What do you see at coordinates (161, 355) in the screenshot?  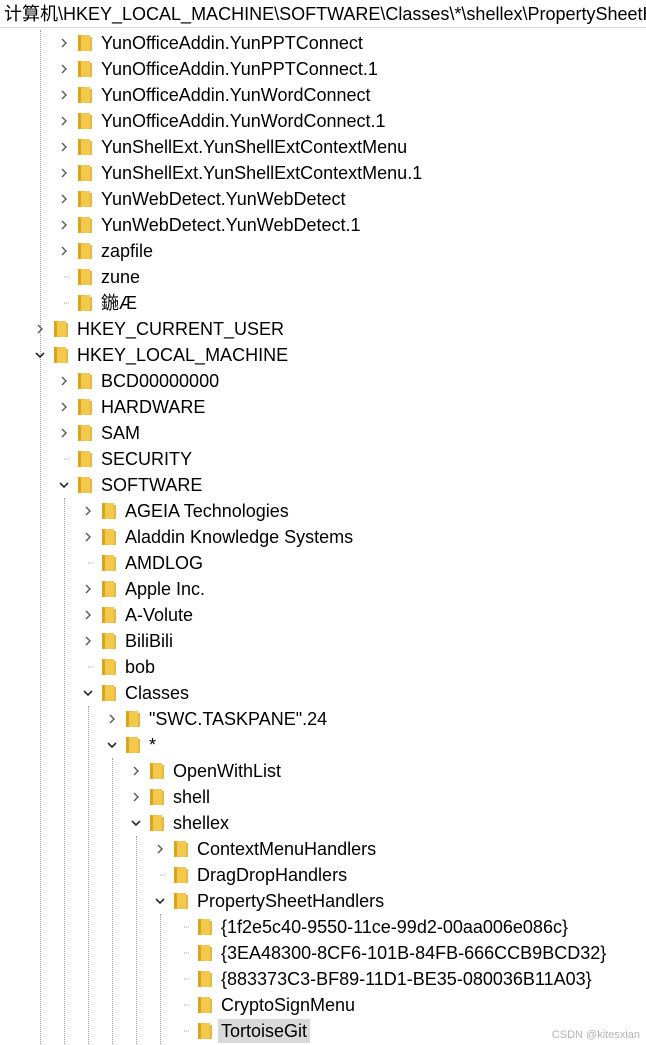 I see `tree-node: HKEY_LOCAL_MACHINE` at bounding box center [161, 355].